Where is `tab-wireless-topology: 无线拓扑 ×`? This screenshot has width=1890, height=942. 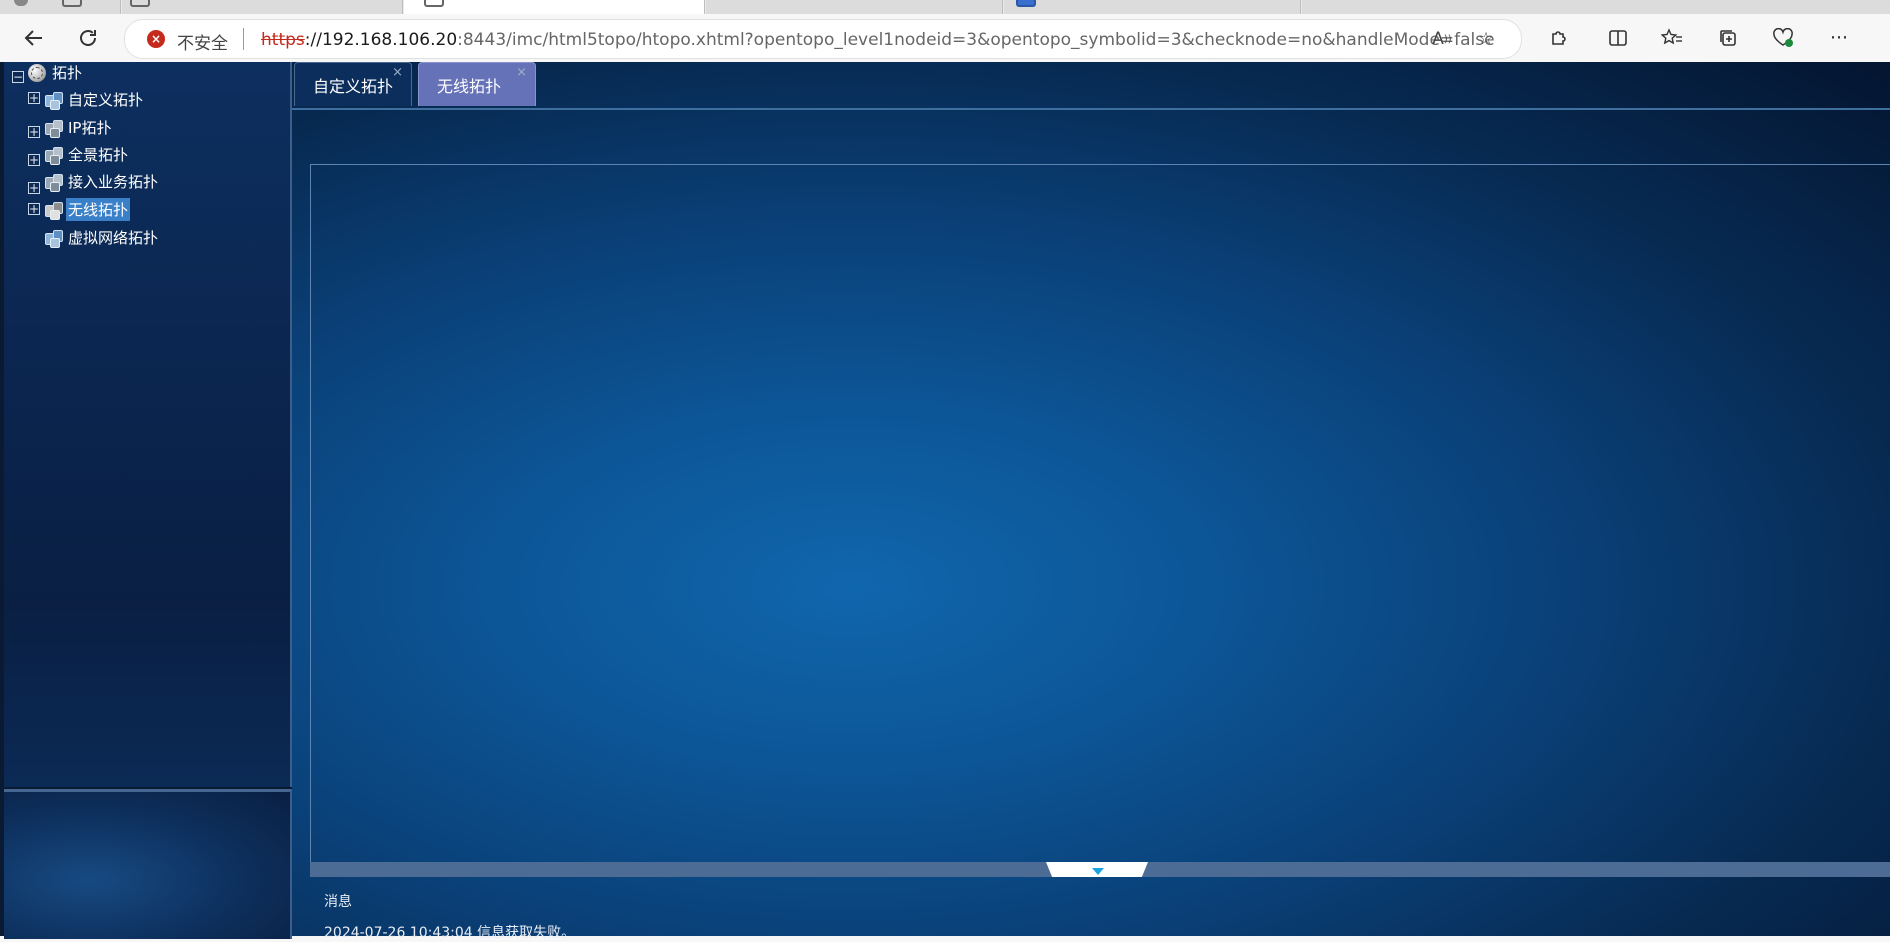 tab-wireless-topology: 无线拓扑 × is located at coordinates (477, 84).